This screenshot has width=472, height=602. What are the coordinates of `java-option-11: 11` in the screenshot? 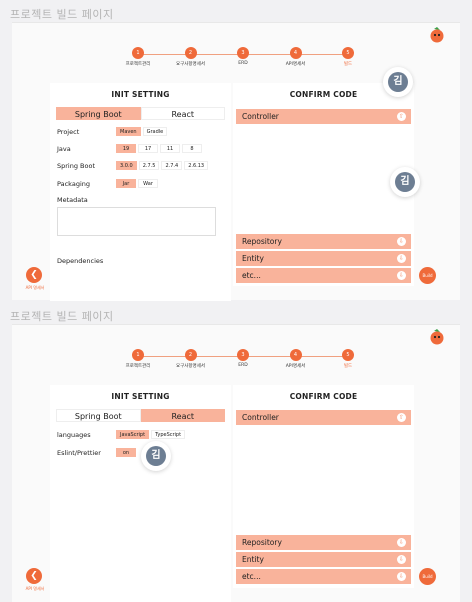 It's located at (170, 148).